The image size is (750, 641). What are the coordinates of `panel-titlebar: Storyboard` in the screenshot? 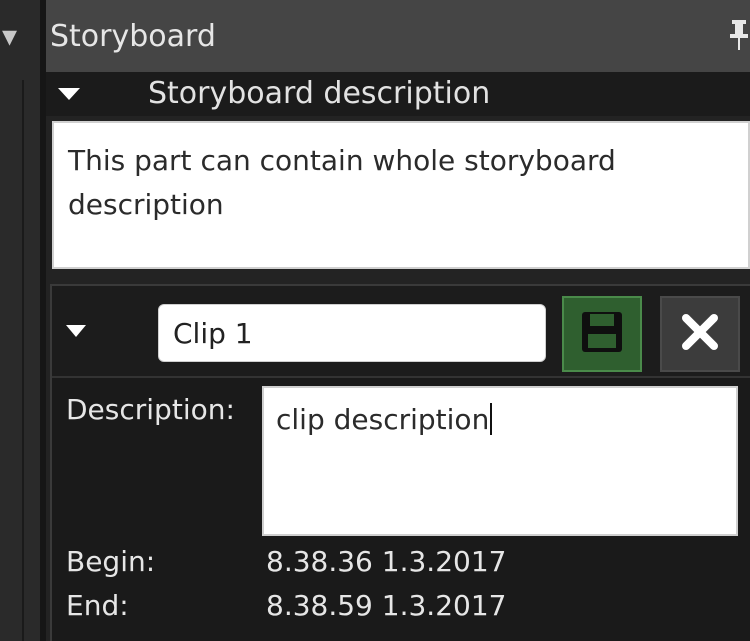 It's located at (398, 36).